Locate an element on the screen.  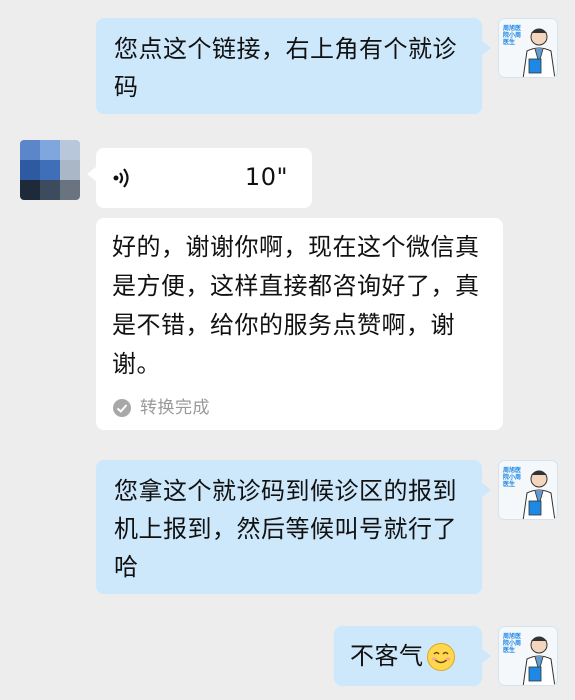
smiling-face-emoji is located at coordinates (440, 657).